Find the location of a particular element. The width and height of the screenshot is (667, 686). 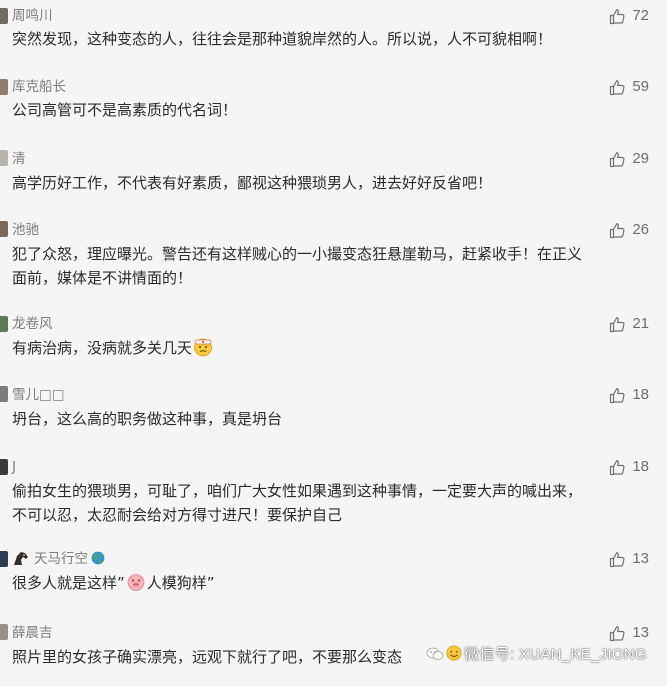

comment-text-part: 很多人就是这样” is located at coordinates (68, 583).